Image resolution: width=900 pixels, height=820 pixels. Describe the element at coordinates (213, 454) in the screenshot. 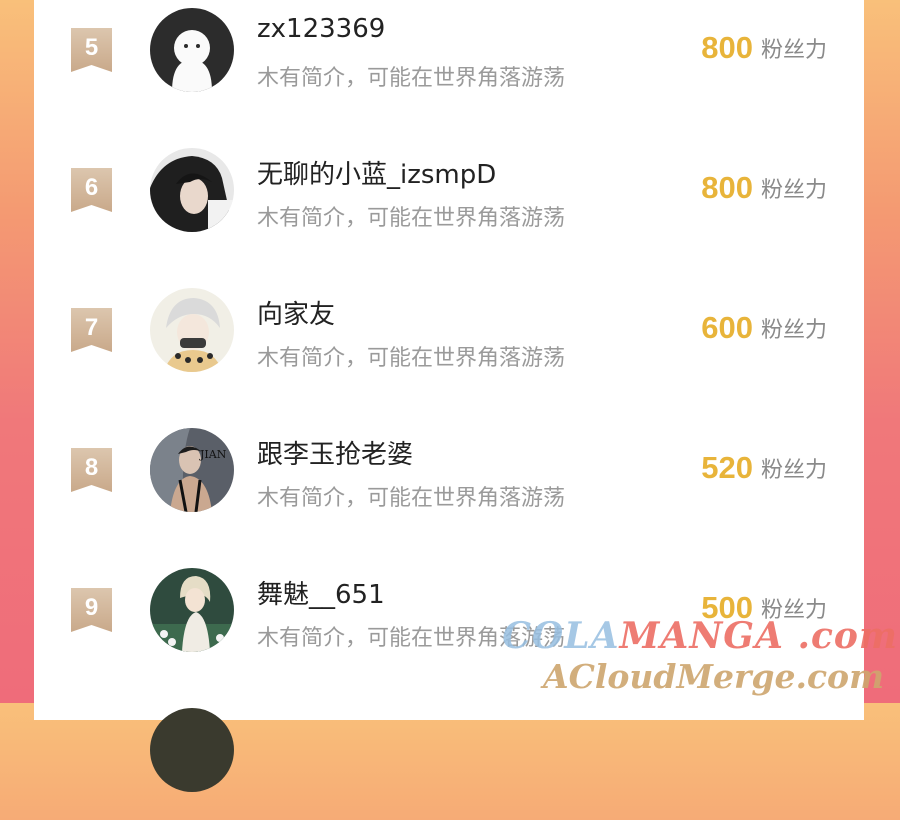

I see `avatar-photo-text: JIAN` at that location.